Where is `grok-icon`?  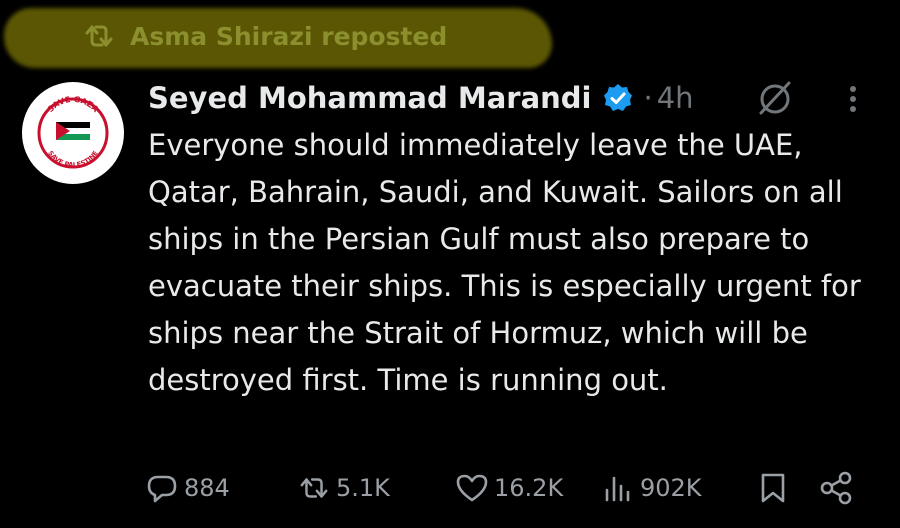
grok-icon is located at coordinates (775, 98).